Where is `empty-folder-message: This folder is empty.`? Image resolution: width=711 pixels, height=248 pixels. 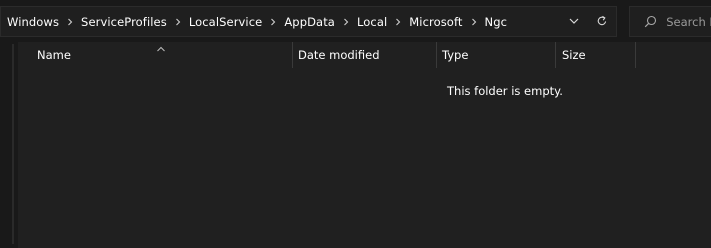 empty-folder-message: This folder is empty. is located at coordinates (505, 91).